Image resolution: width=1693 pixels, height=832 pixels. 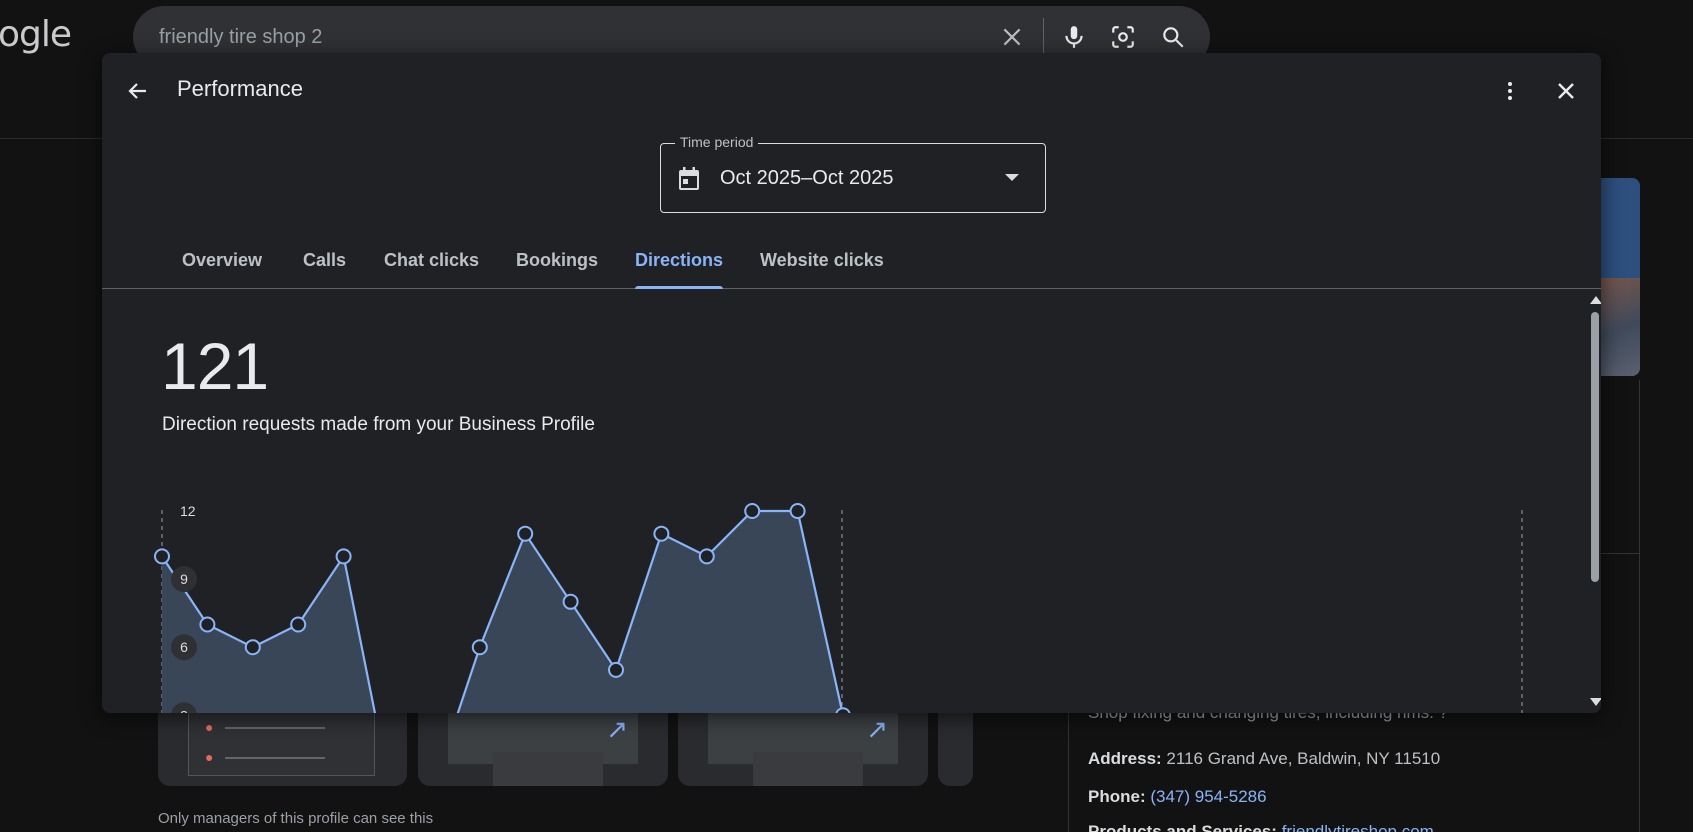 I want to click on y-tick-label: 12, so click(x=188, y=511).